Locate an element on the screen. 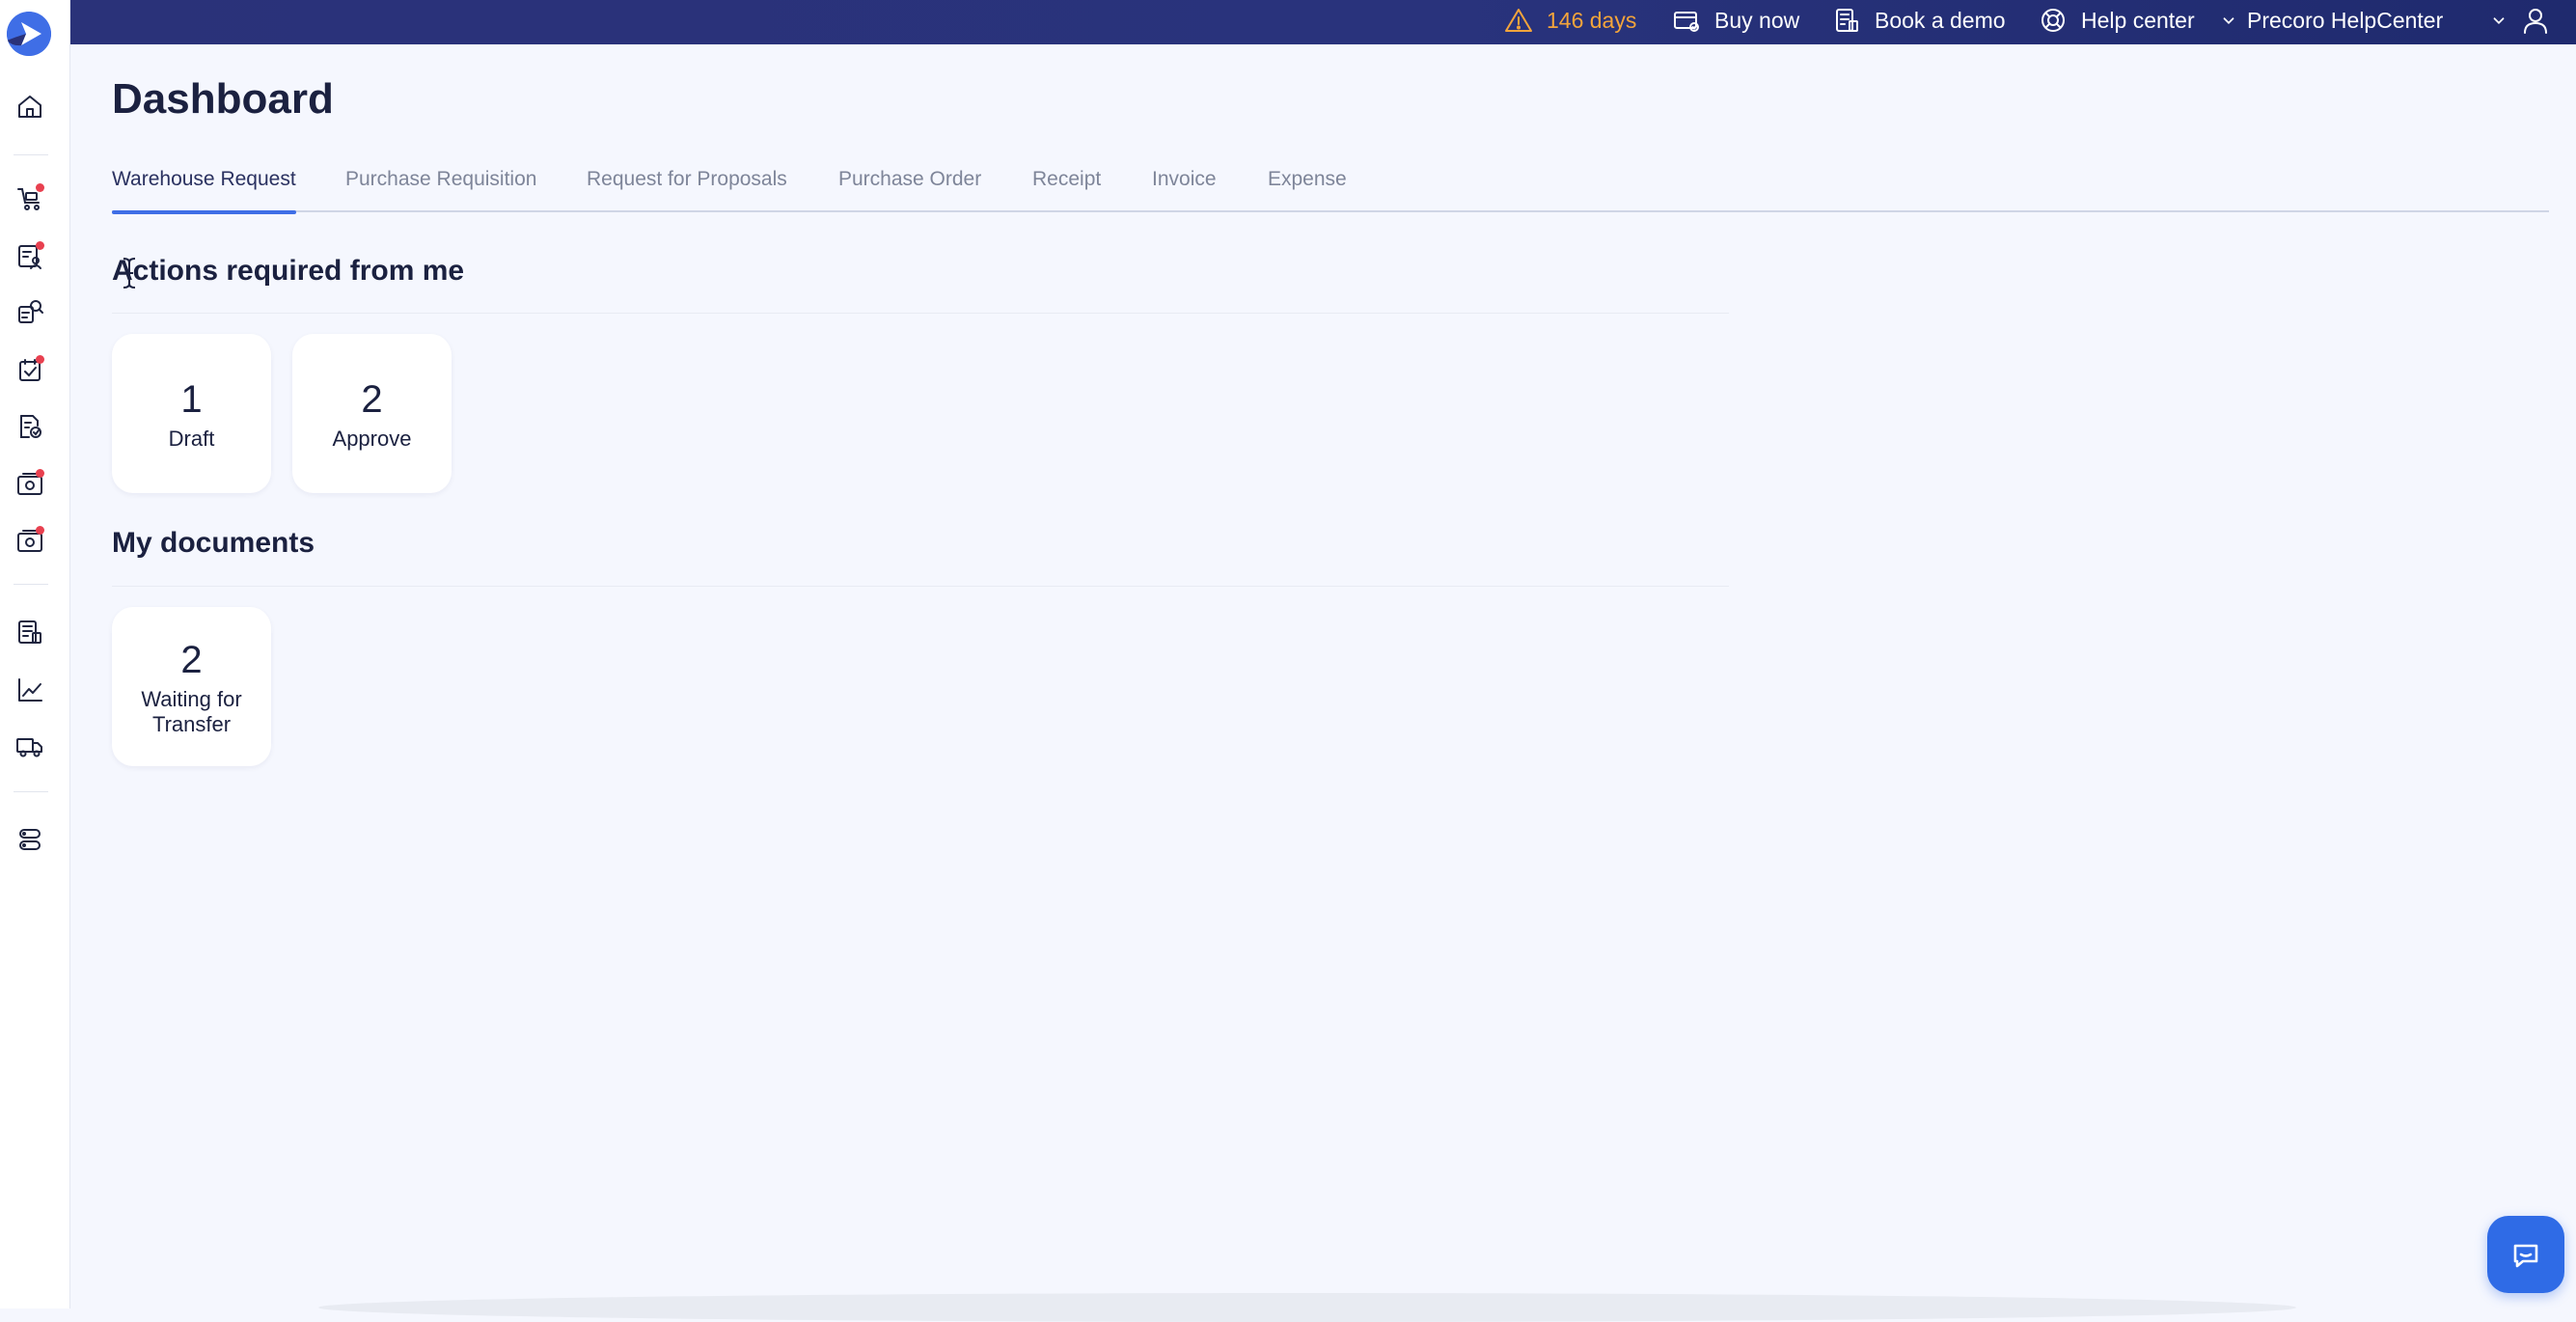 This screenshot has height=1322, width=2576. waiting-for-transfer-card: 2 Waiting for Transfer is located at coordinates (191, 686).